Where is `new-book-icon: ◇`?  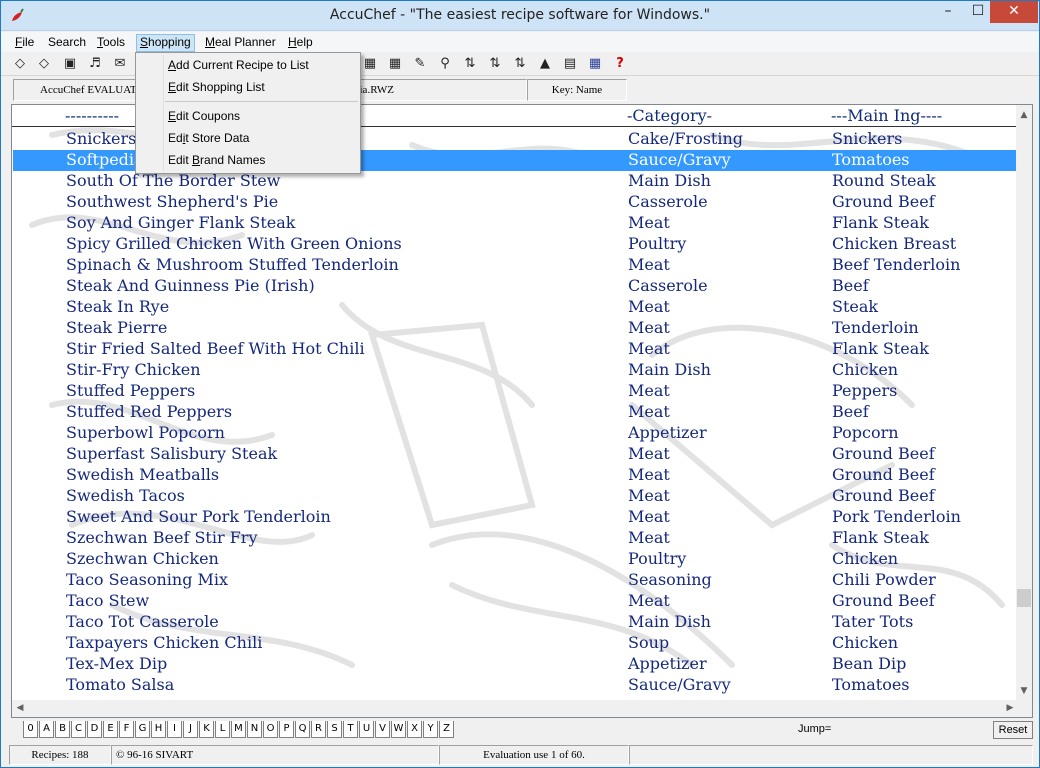 new-book-icon: ◇ is located at coordinates (44, 64).